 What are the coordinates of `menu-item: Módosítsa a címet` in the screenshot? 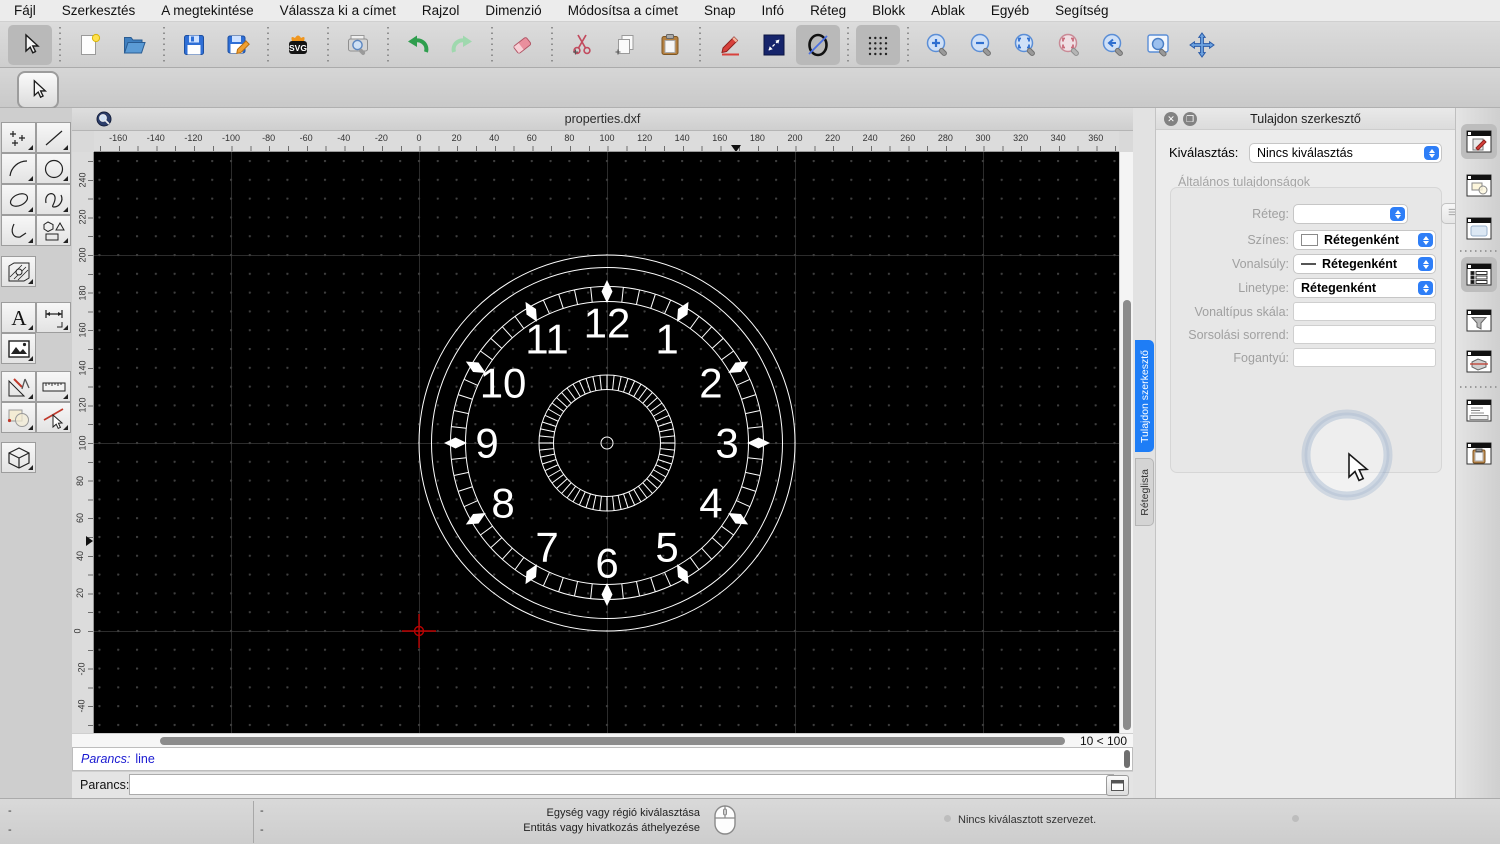 It's located at (623, 10).